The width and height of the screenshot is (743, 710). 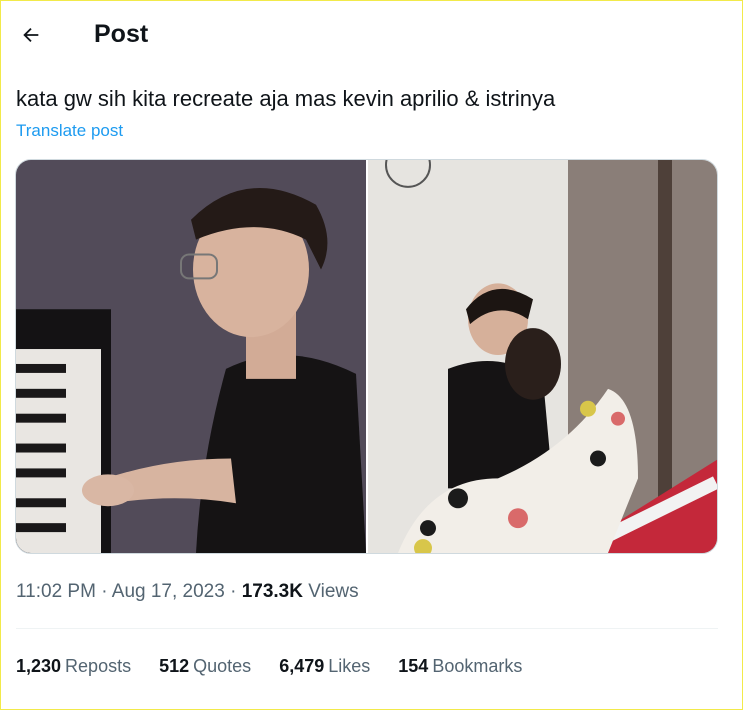 I want to click on reposts-count: 1,230, so click(x=39, y=666).